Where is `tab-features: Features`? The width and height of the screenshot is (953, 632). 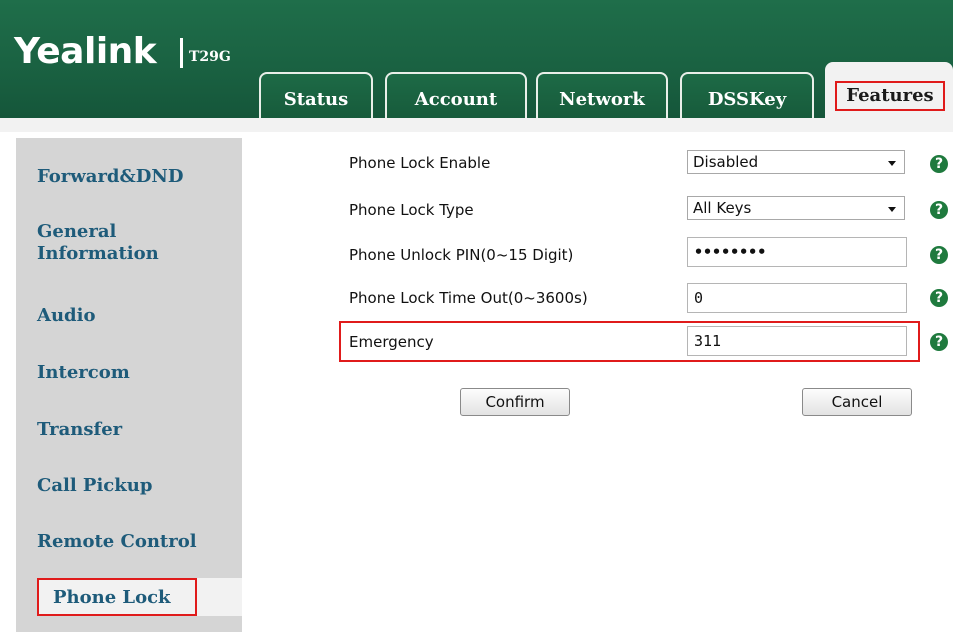 tab-features: Features is located at coordinates (889, 90).